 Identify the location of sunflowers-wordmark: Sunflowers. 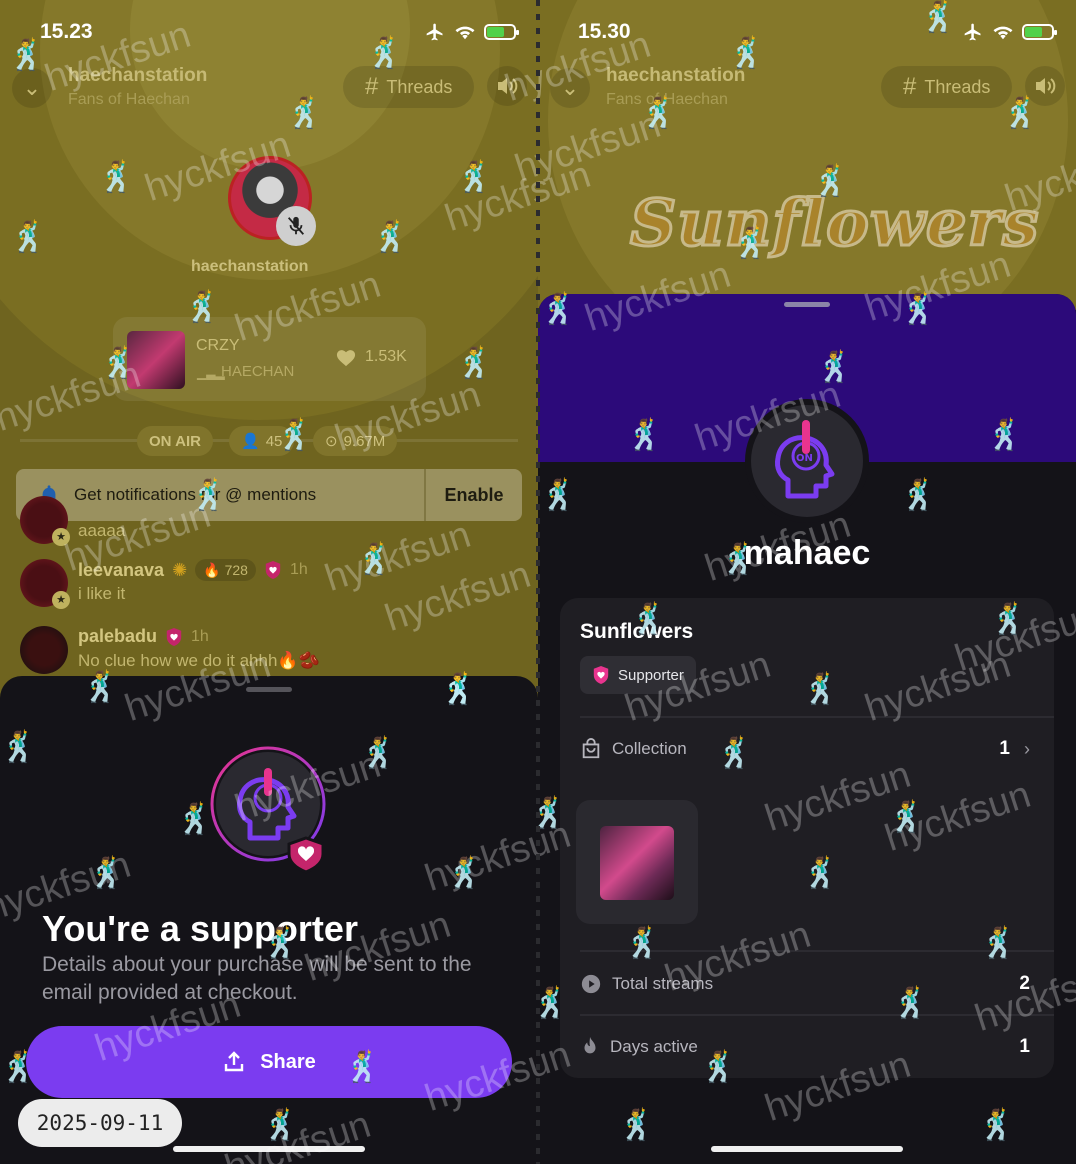
(834, 224).